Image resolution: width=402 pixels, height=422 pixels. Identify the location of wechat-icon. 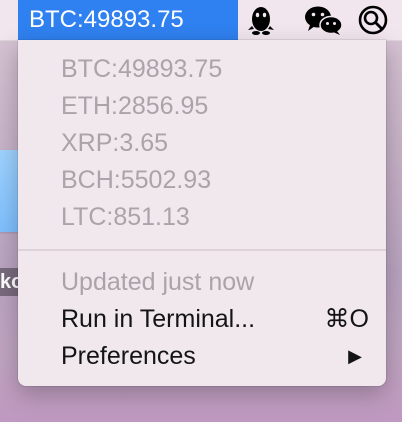
(324, 20).